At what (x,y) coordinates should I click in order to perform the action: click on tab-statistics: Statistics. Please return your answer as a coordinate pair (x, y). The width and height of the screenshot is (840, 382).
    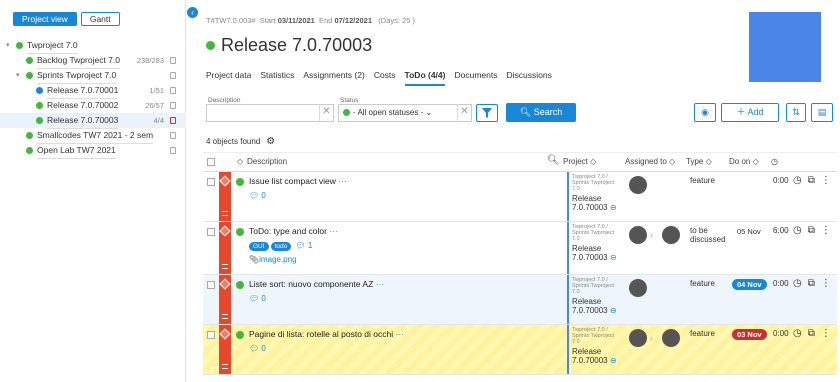
    Looking at the image, I should click on (277, 76).